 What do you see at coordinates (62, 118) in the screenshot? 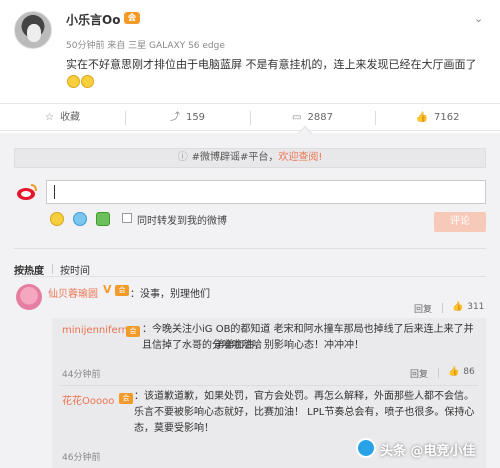
I see `favorite-button: ☆ 收藏` at bounding box center [62, 118].